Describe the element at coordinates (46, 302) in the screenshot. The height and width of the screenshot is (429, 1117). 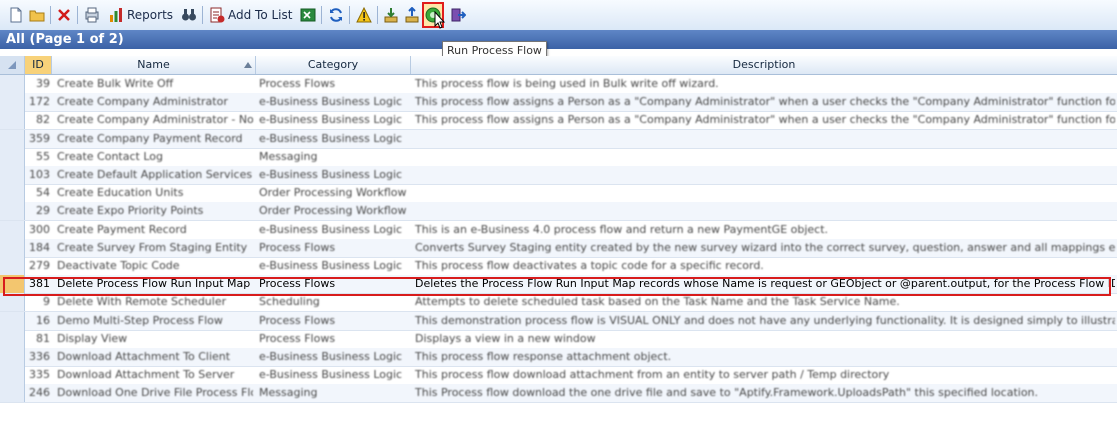
I see `cell-id: 9` at that location.